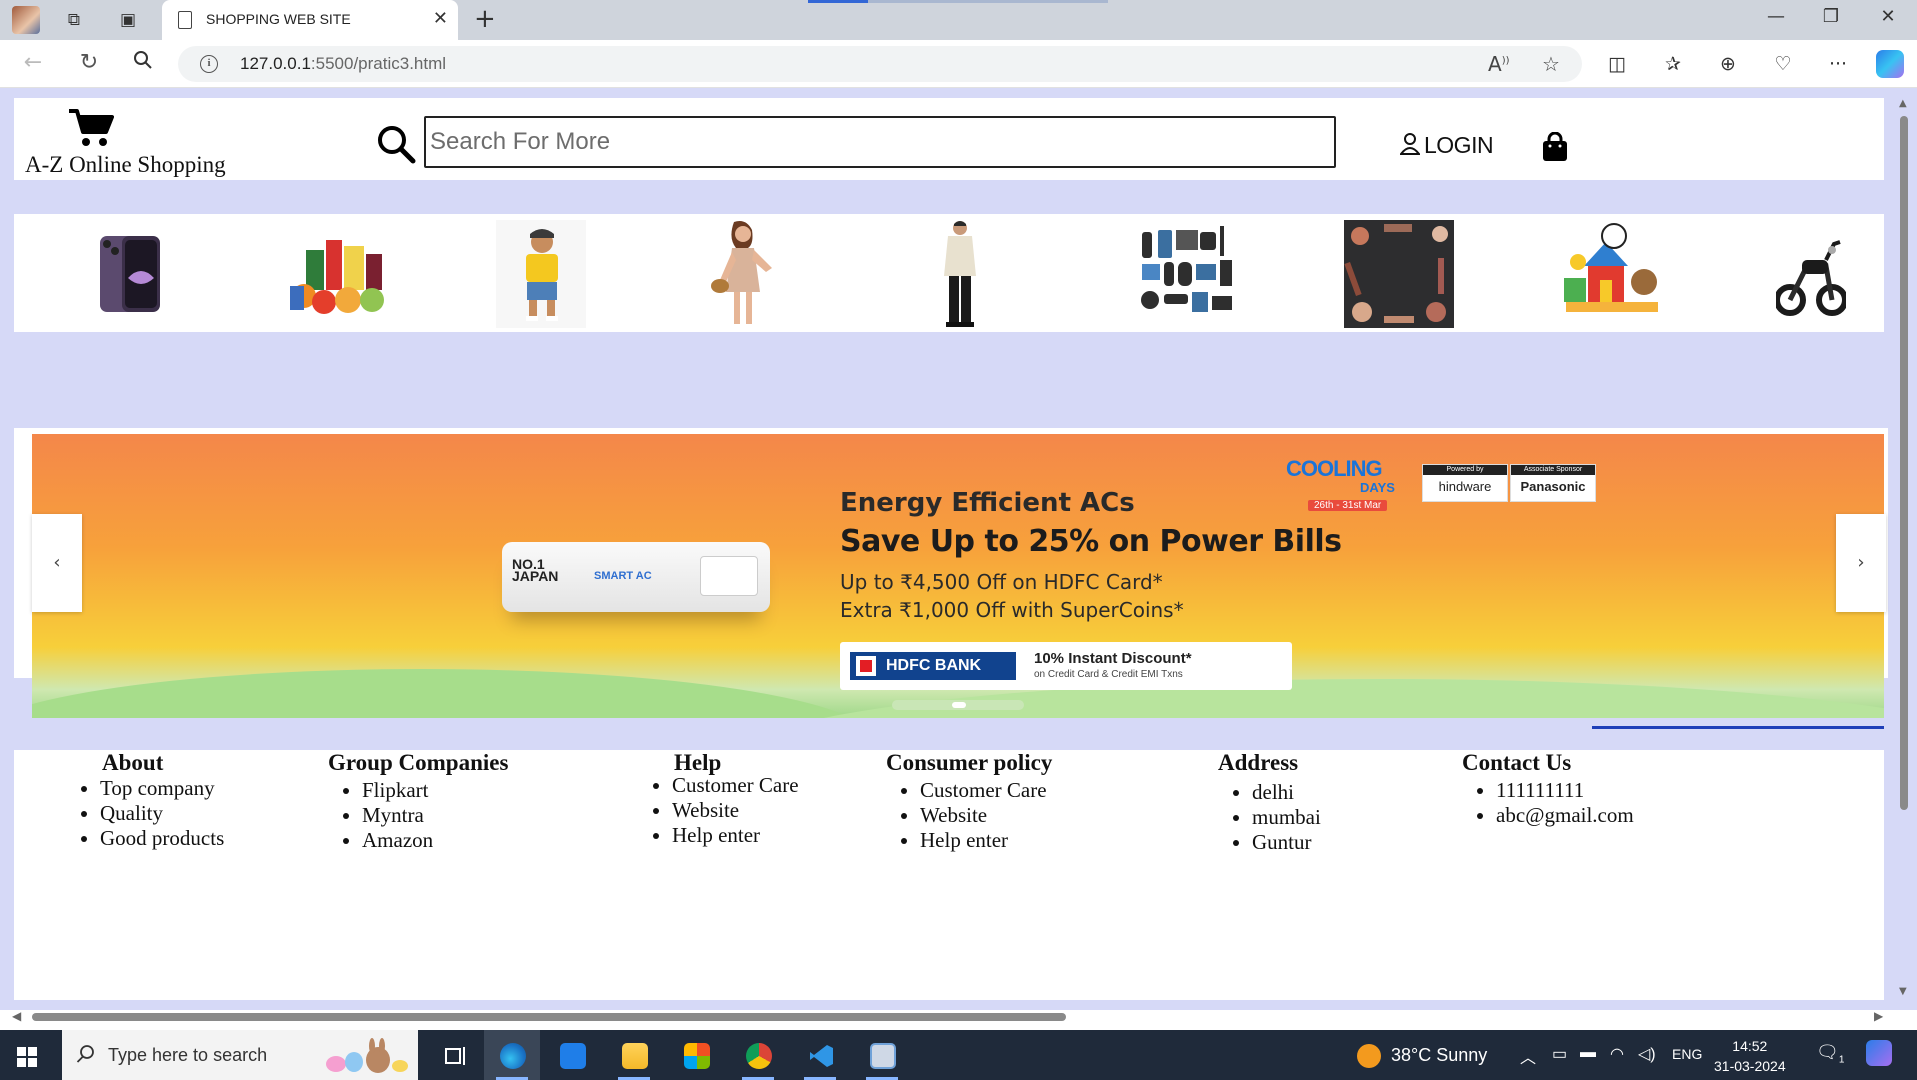 This screenshot has width=1917, height=1080. What do you see at coordinates (1617, 64) in the screenshot?
I see `split-screen-icon: ◫` at bounding box center [1617, 64].